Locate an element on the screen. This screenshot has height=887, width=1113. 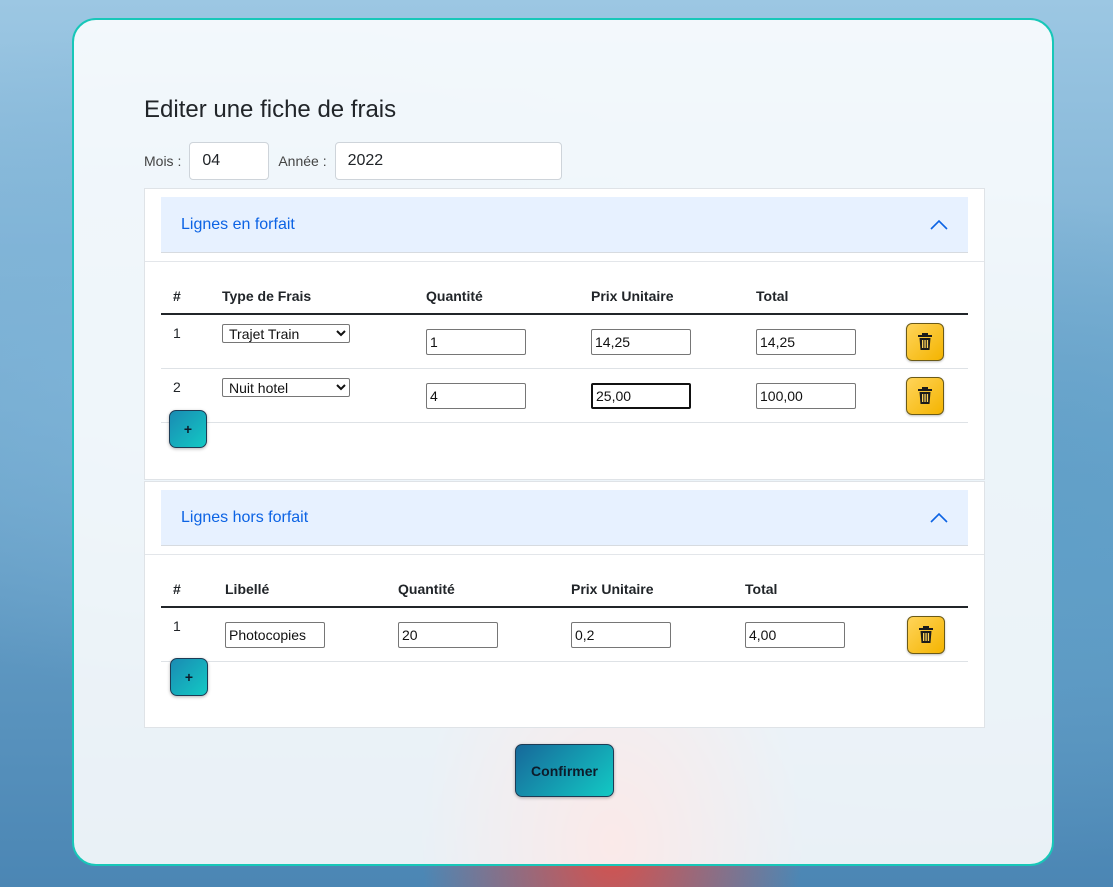
table-header-row: # Libellé Quantité Prix Unitaire Total is located at coordinates (564, 590).